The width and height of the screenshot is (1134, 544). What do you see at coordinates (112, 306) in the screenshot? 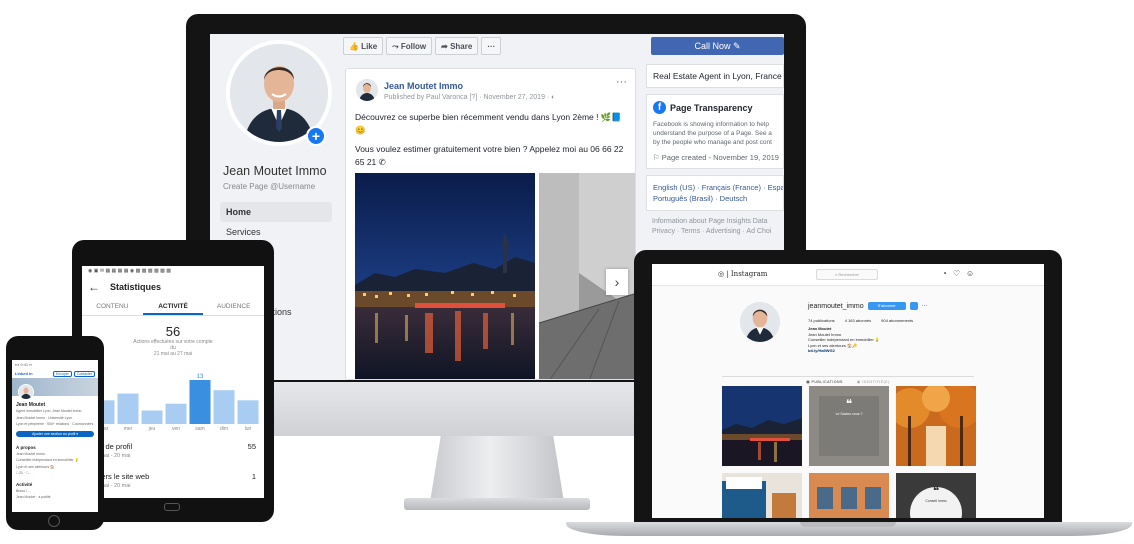
I see `tab-contenu: CONTENU` at bounding box center [112, 306].